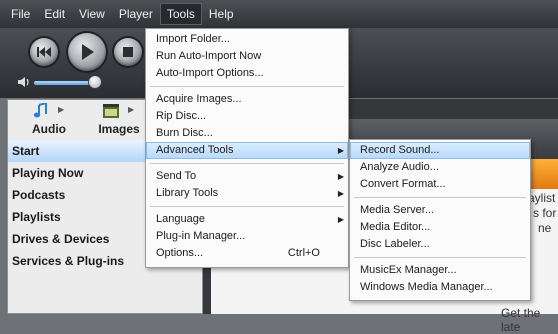 This screenshot has width=558, height=334. I want to click on orange-accent, so click(544, 174).